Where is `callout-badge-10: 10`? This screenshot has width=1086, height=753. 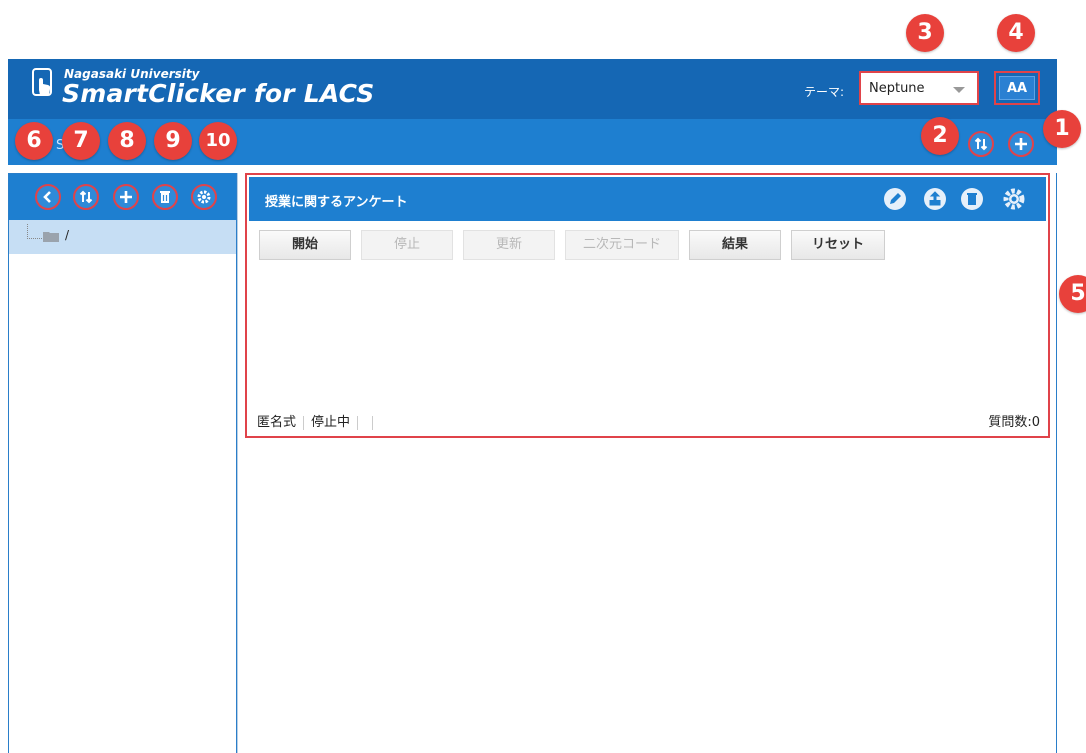 callout-badge-10: 10 is located at coordinates (218, 141).